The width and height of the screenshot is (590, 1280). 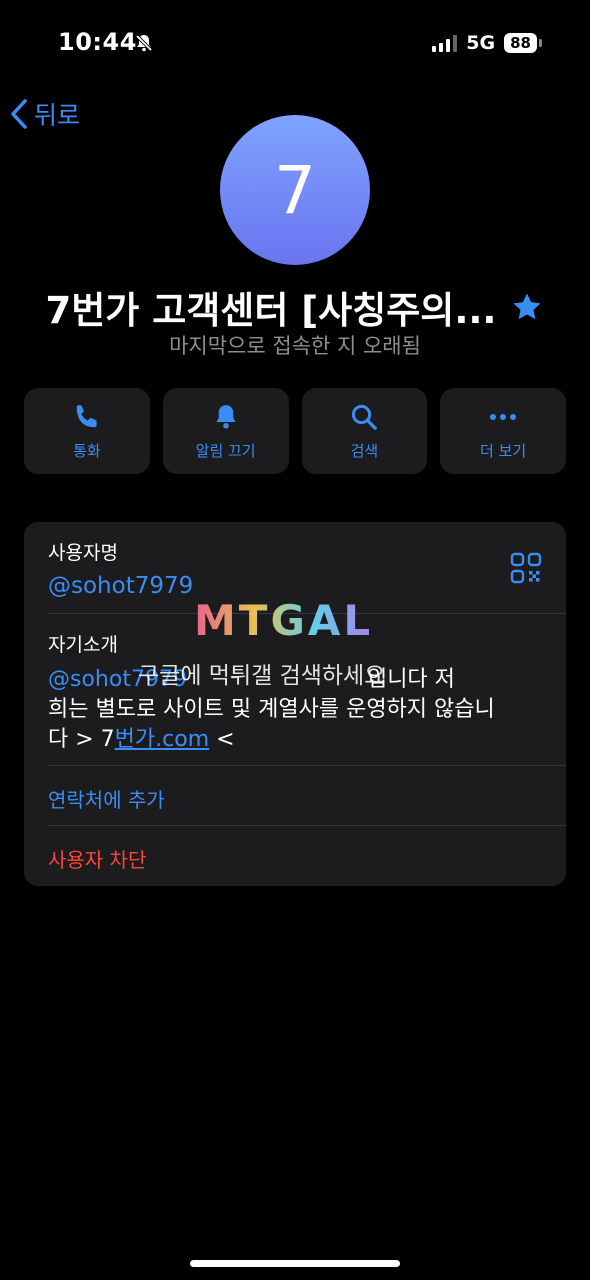 I want to click on chevron-left-icon, so click(x=19, y=114).